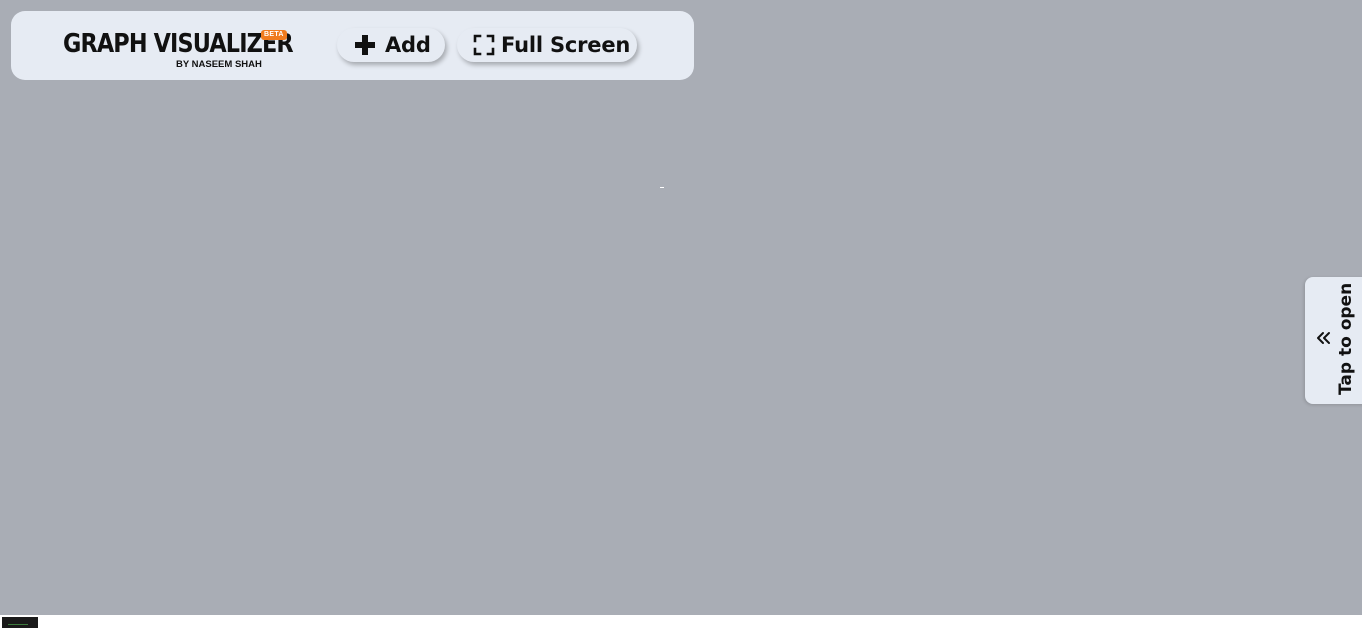  I want to click on side-panel-label: Tap to open, so click(1346, 338).